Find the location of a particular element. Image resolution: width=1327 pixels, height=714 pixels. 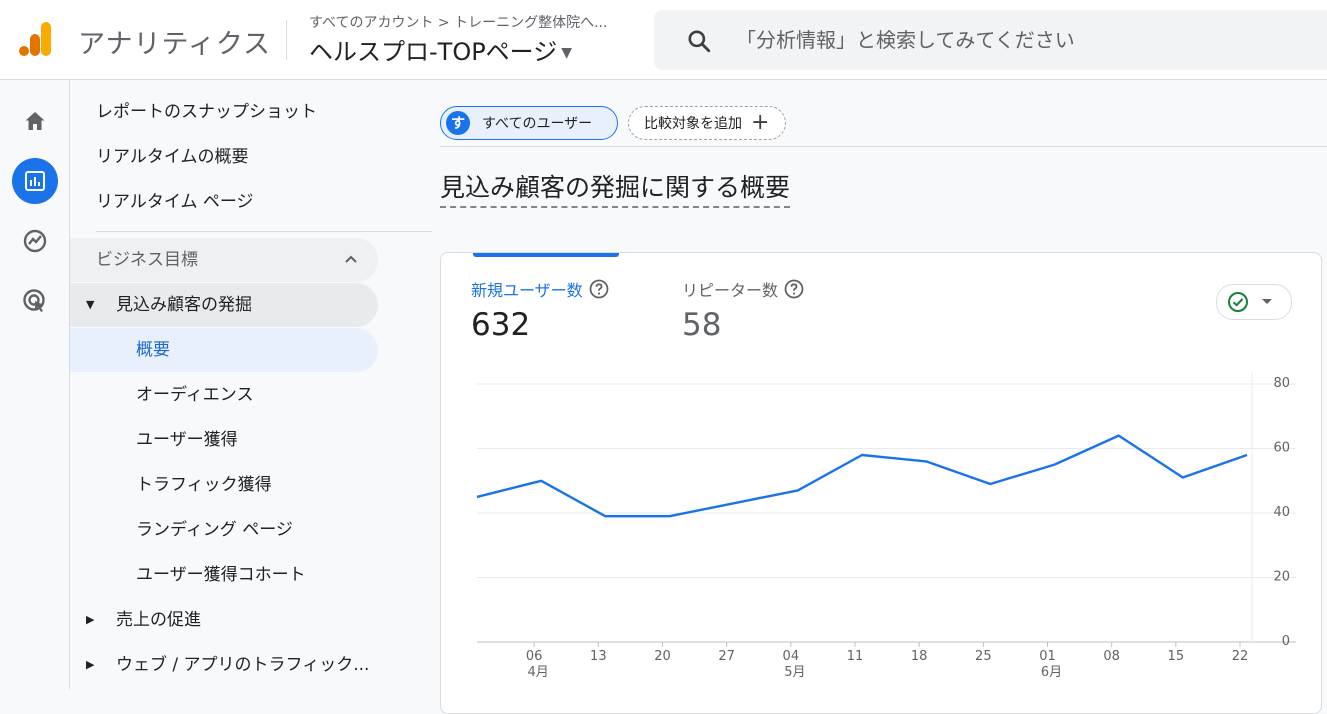

nav-item-traffic-acquisition: トラフィック獲得 is located at coordinates (224, 485).